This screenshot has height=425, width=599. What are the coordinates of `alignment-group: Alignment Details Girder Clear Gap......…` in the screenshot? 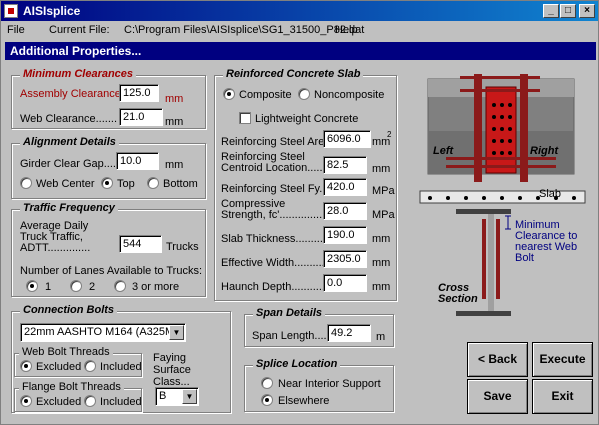 It's located at (108, 167).